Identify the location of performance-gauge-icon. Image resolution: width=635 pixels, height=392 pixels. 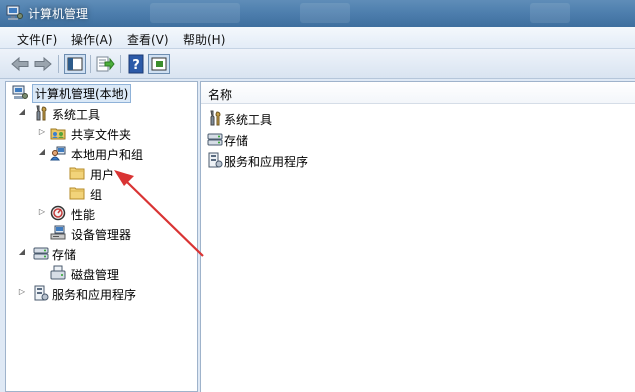
(58, 213).